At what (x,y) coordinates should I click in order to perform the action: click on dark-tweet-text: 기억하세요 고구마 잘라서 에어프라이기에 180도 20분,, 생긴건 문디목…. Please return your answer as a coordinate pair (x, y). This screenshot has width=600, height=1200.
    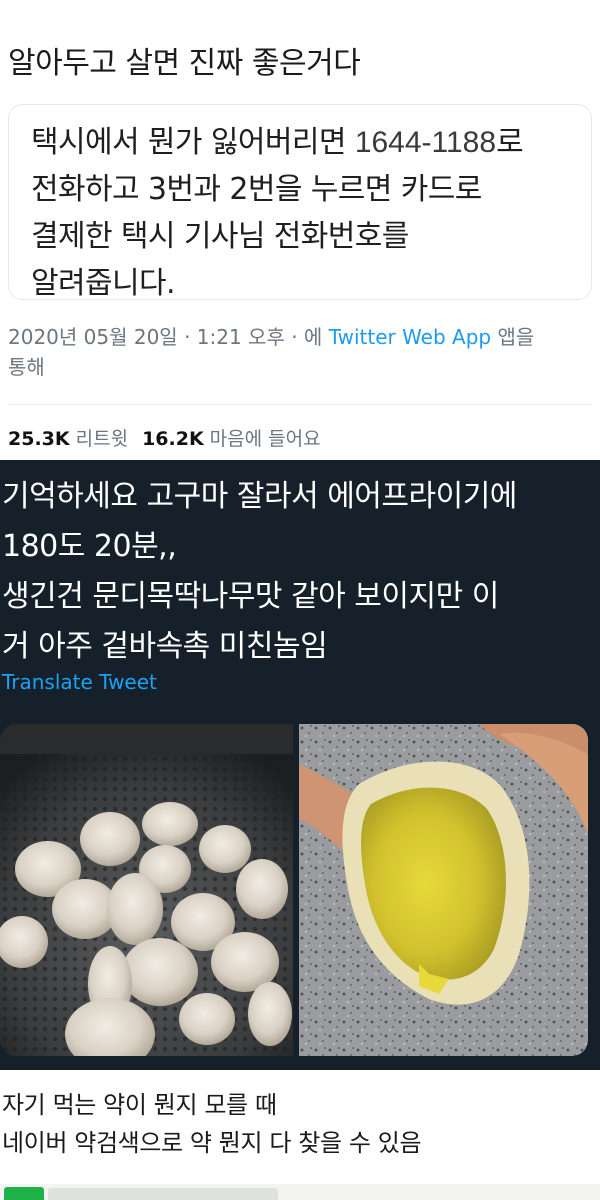
    Looking at the image, I should click on (259, 571).